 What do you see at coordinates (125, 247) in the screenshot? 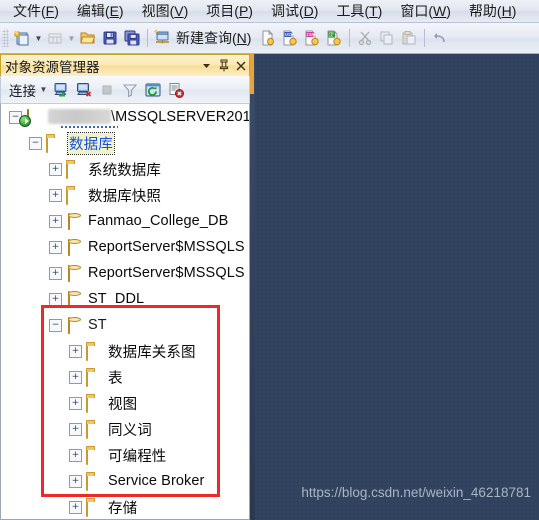
I see `tree-node-reportserver-1: + ReportServer$MSSQLS` at bounding box center [125, 247].